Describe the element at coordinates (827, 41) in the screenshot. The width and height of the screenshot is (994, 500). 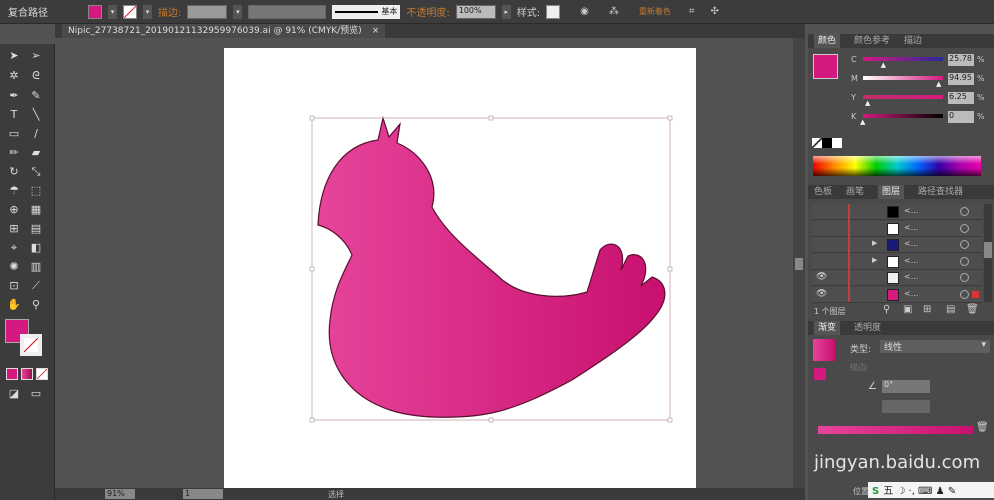
I see `tab-color: 颜色` at that location.